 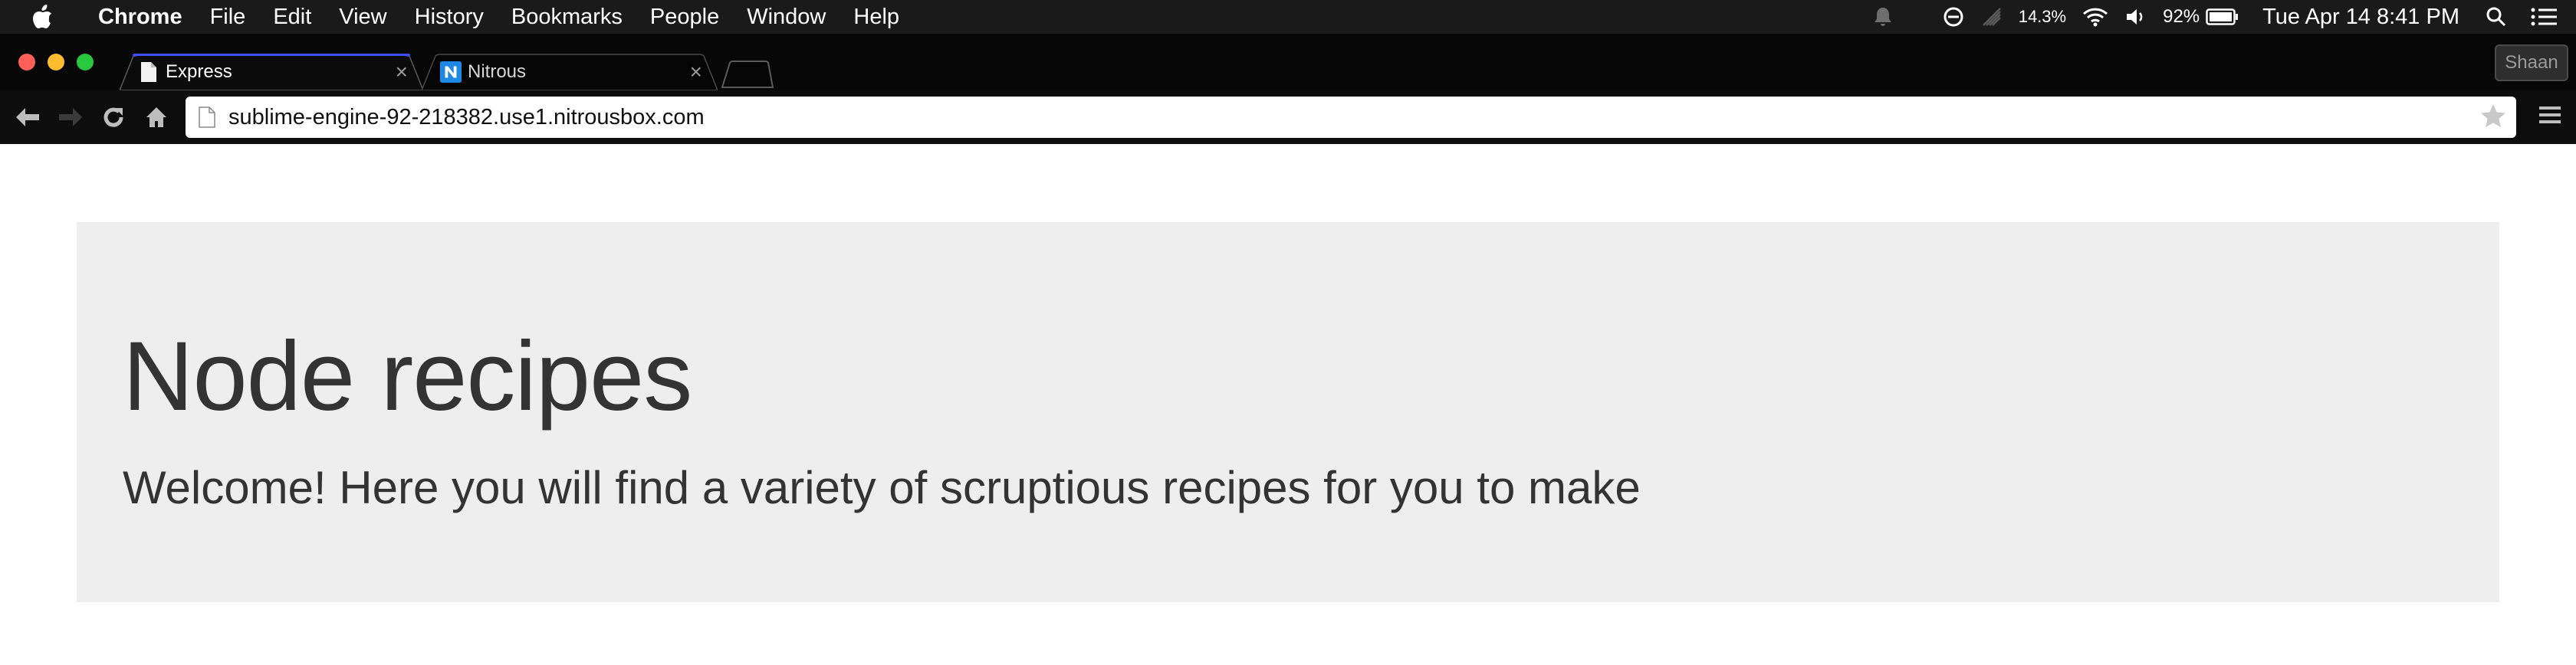 I want to click on menu-file: File, so click(x=228, y=17).